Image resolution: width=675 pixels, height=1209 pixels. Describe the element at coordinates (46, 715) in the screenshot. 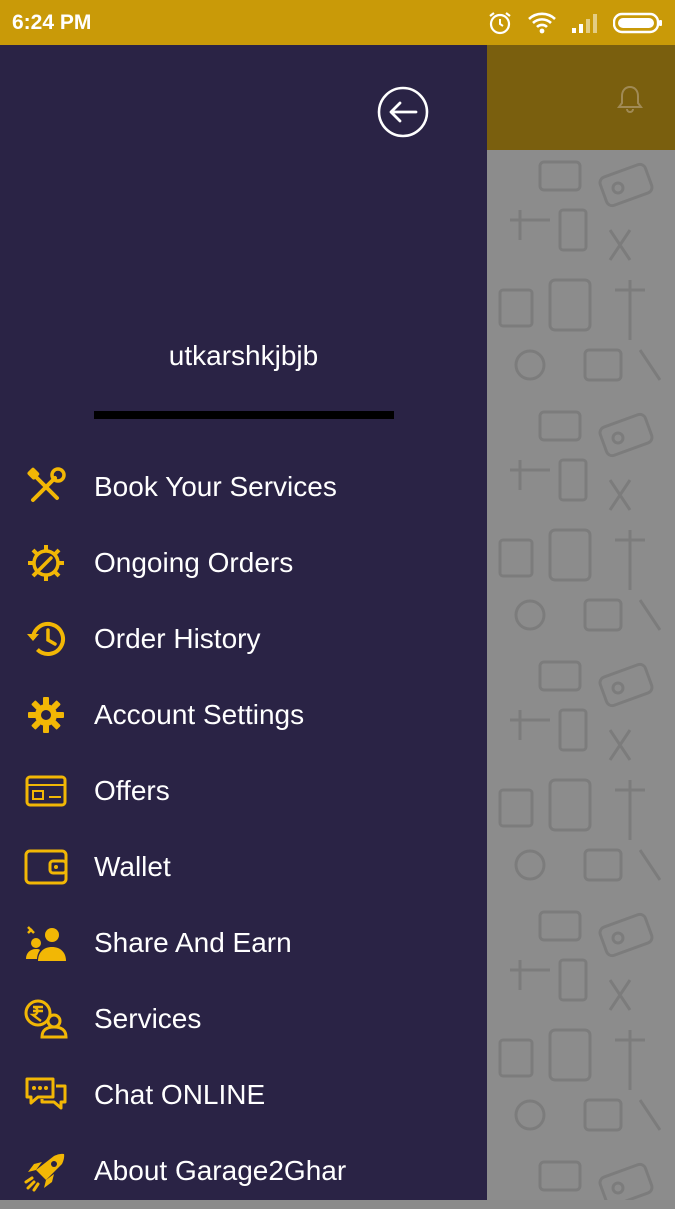

I see `settings-icon` at that location.